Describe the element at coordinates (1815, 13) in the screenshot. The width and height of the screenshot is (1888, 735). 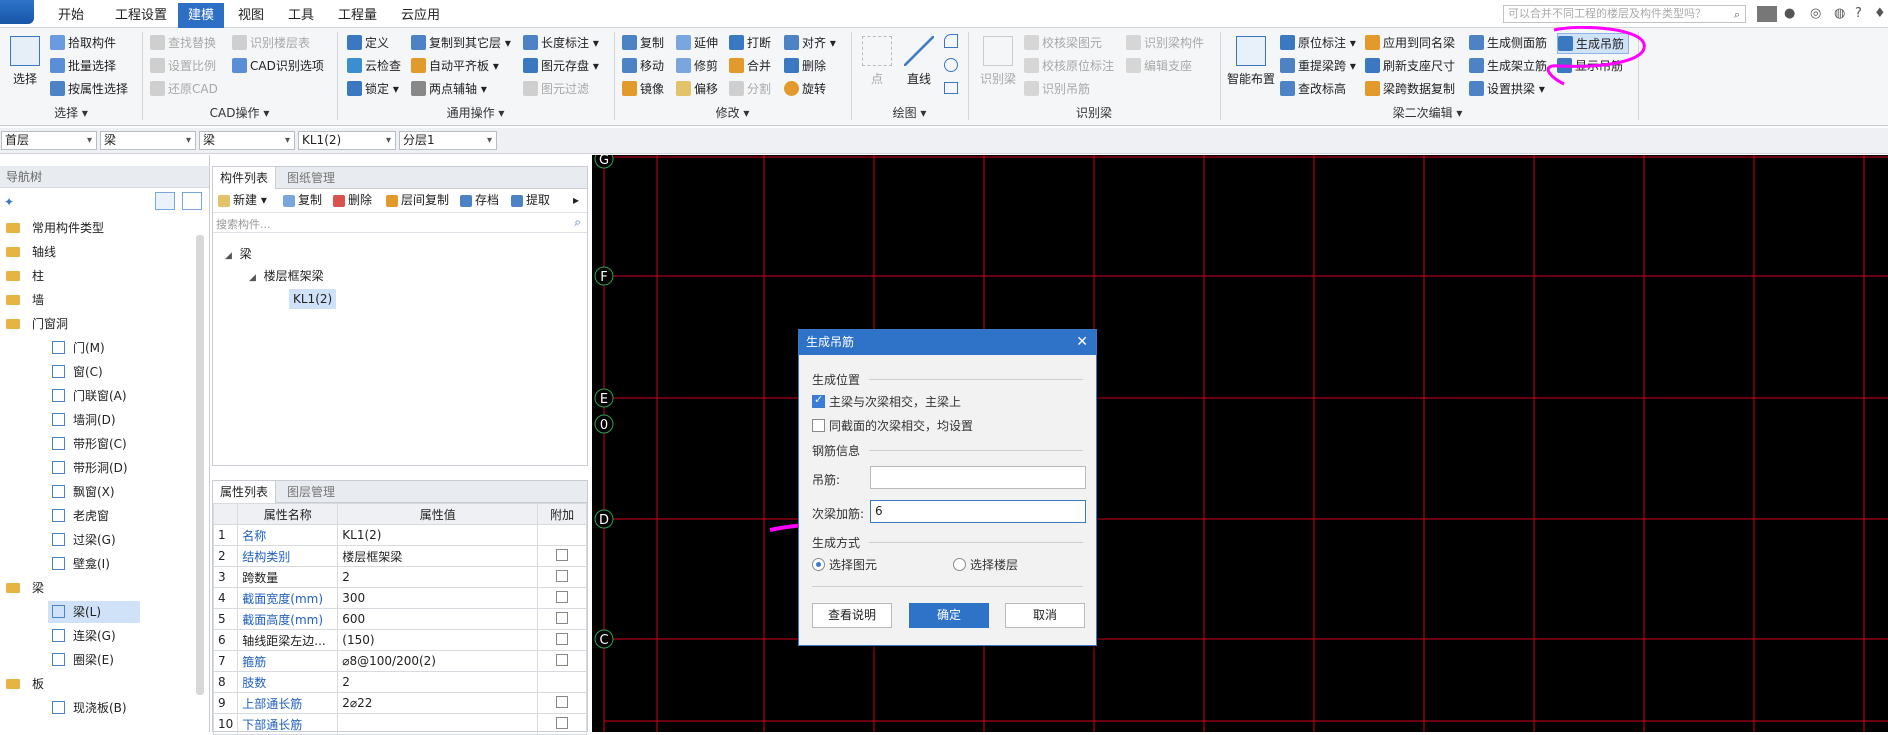
I see `message-icon: ◎` at that location.